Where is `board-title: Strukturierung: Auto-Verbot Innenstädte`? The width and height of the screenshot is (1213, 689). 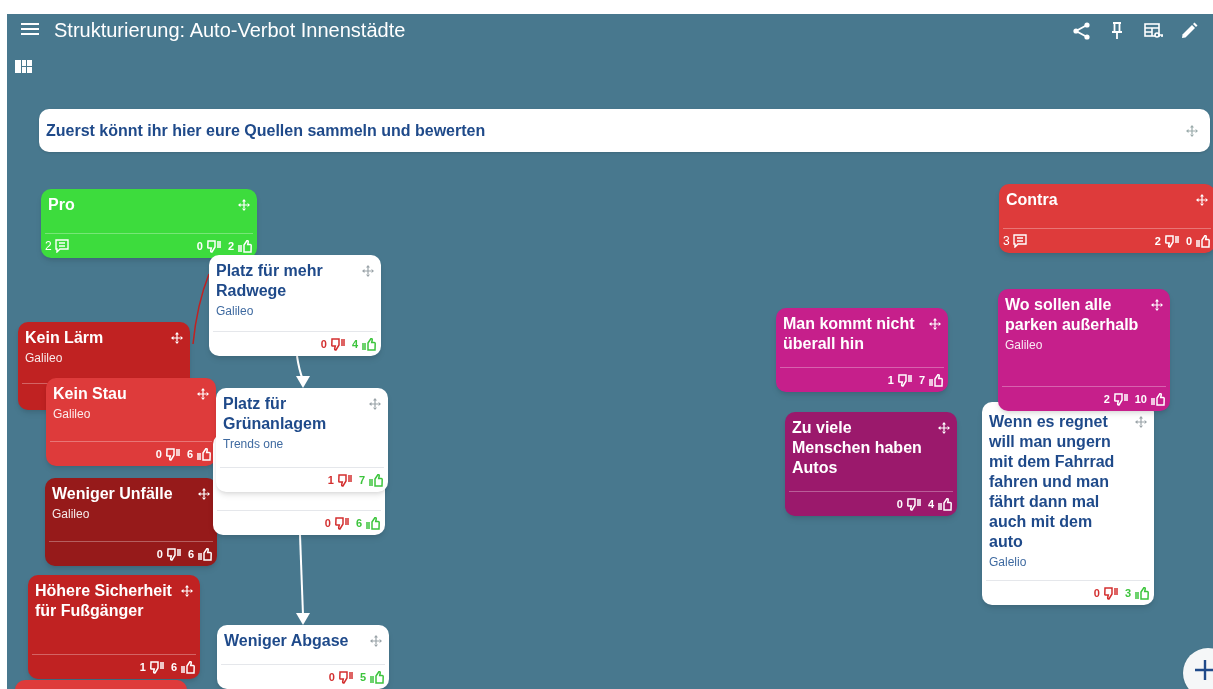
board-title: Strukturierung: Auto-Verbot Innenstädte is located at coordinates (230, 30).